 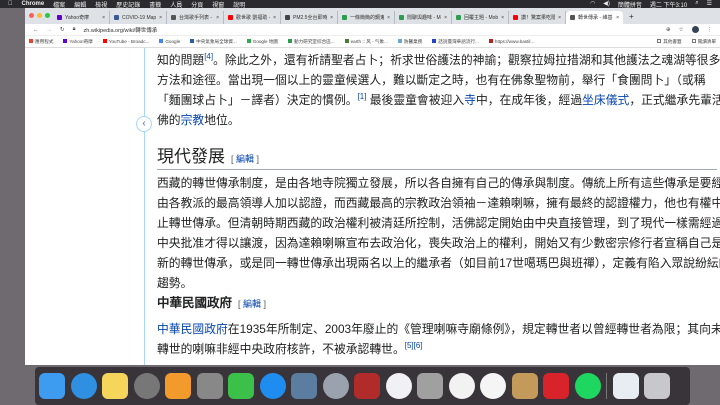 What do you see at coordinates (606, 386) in the screenshot?
I see `dock-separator` at bounding box center [606, 386].